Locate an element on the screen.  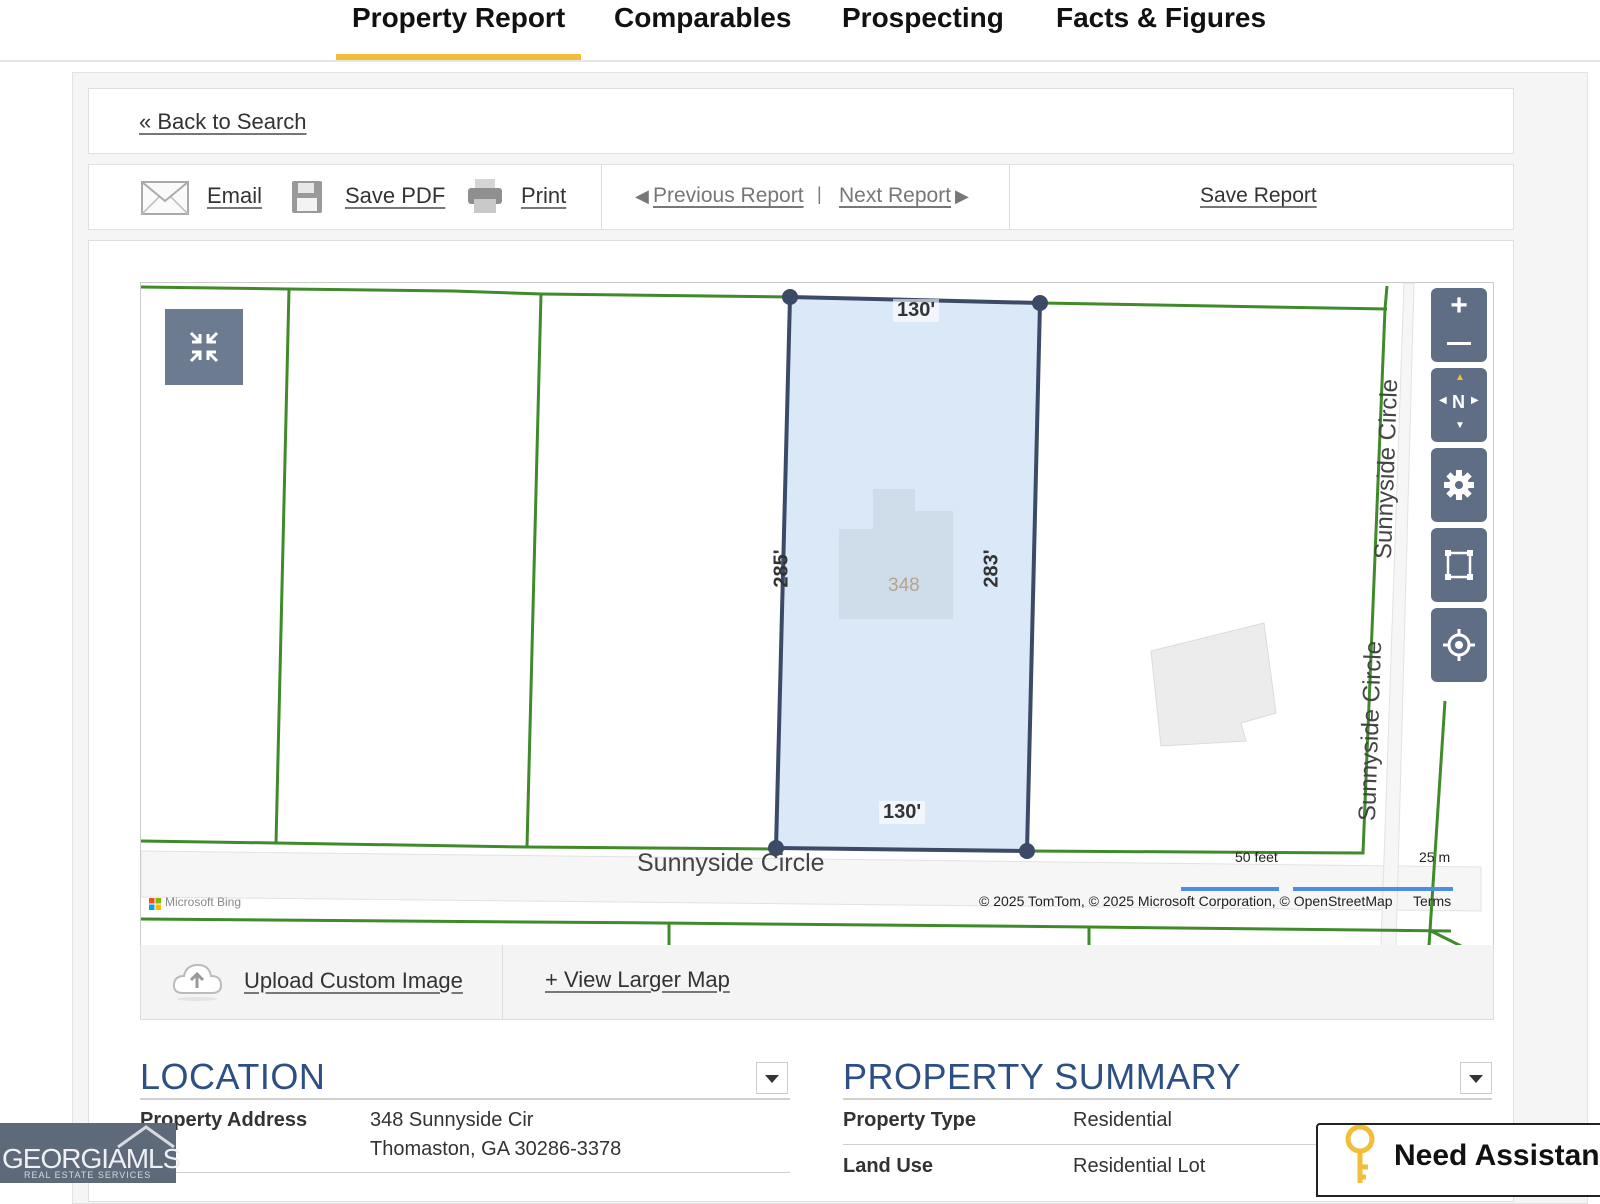
caret-right-icon: ▶ is located at coordinates (962, 196).